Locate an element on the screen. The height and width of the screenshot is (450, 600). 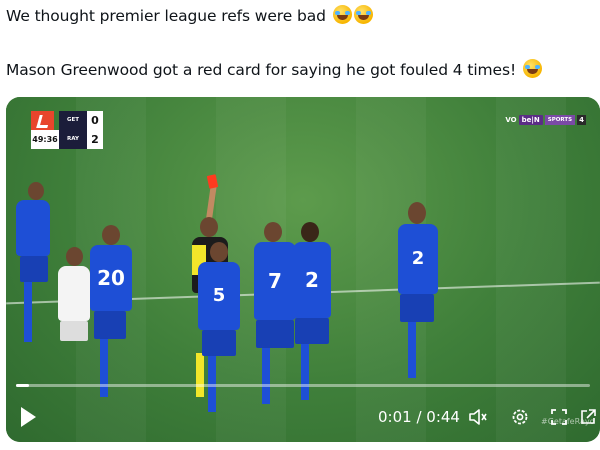
league-logo-icon is located at coordinates (42, 120).